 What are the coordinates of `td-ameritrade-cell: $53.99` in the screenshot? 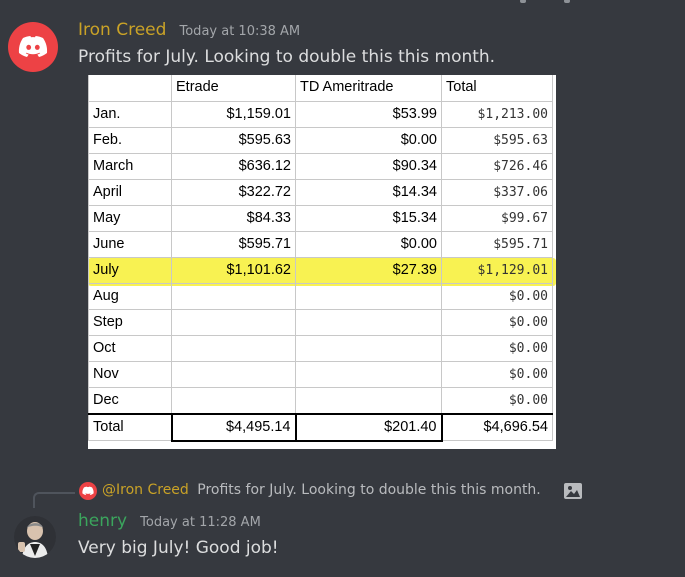 It's located at (368, 114).